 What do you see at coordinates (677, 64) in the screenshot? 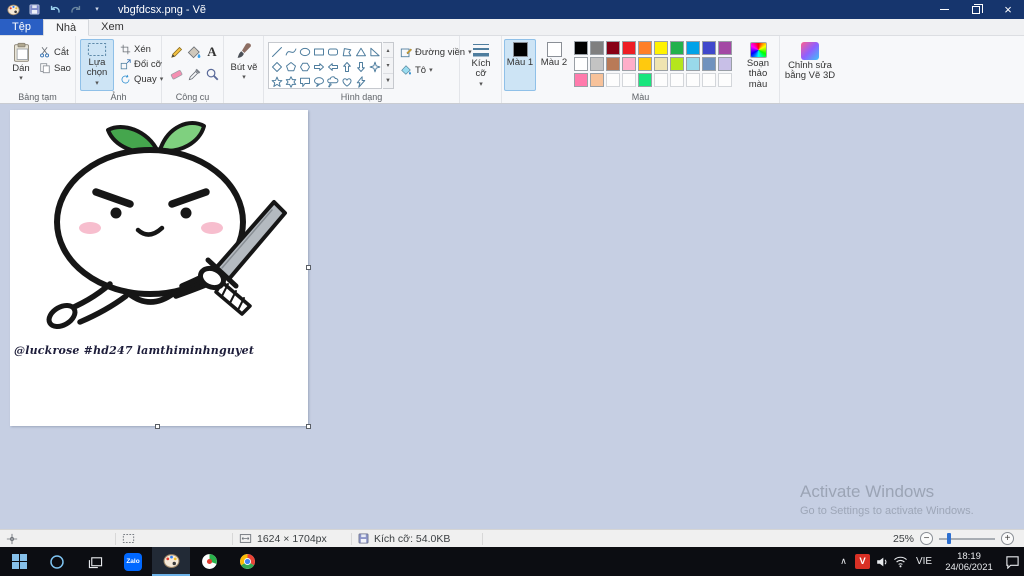
I see `color-swatch-b5e61d` at bounding box center [677, 64].